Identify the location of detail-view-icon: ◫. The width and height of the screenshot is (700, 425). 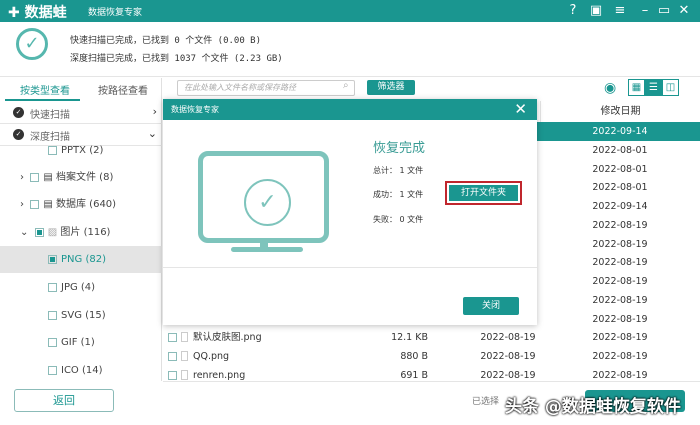
(670, 87).